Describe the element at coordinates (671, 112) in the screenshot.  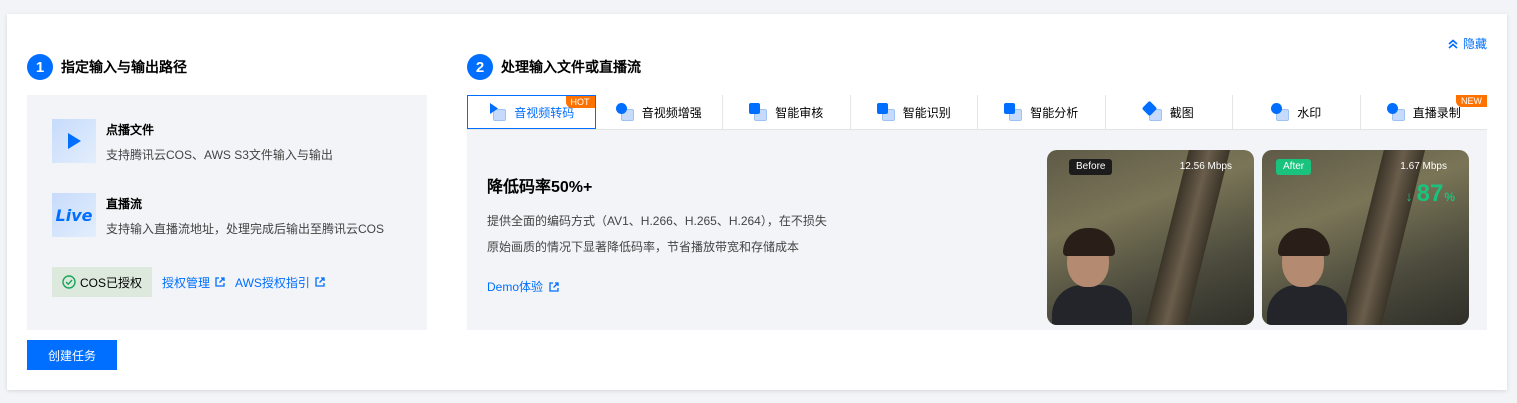
I see `tab-label: 音视频增强` at that location.